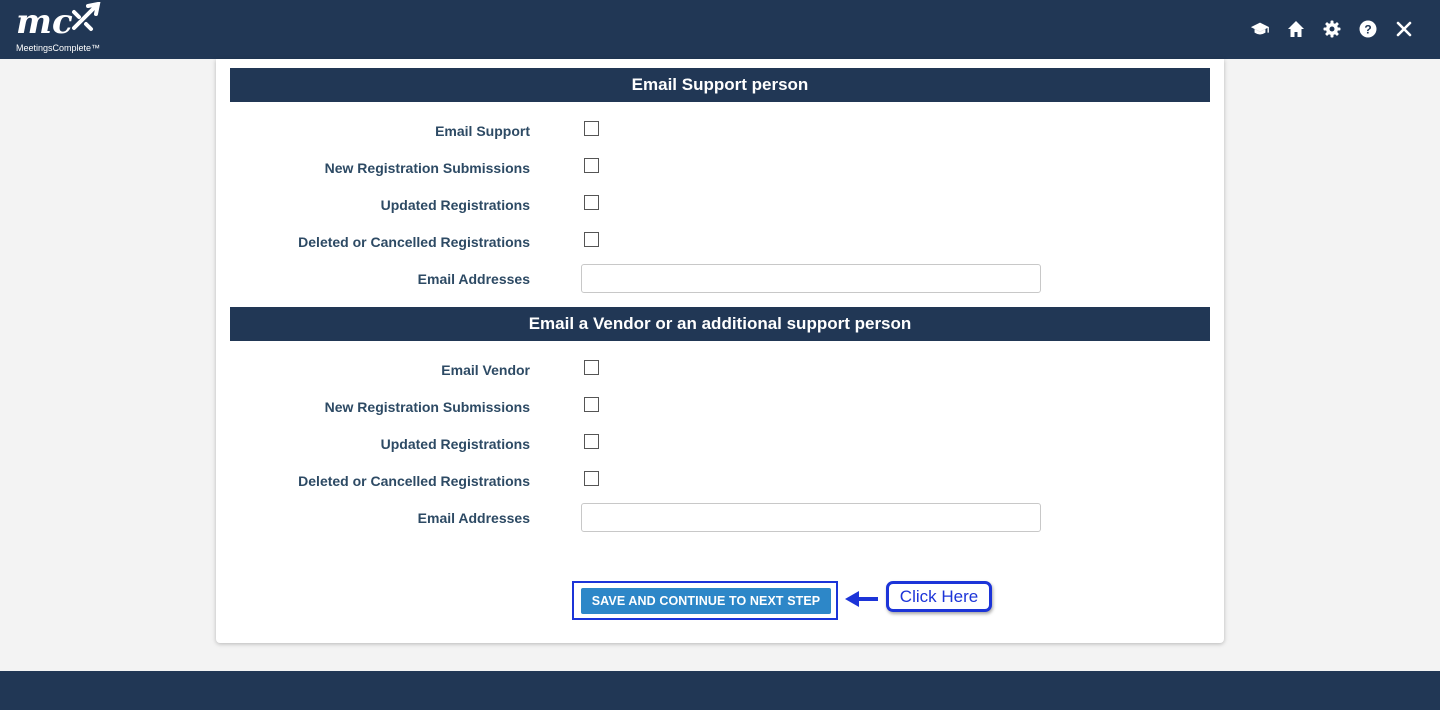 The image size is (1440, 710). Describe the element at coordinates (591, 165) in the screenshot. I see `support-new-registration-checkbox` at that location.